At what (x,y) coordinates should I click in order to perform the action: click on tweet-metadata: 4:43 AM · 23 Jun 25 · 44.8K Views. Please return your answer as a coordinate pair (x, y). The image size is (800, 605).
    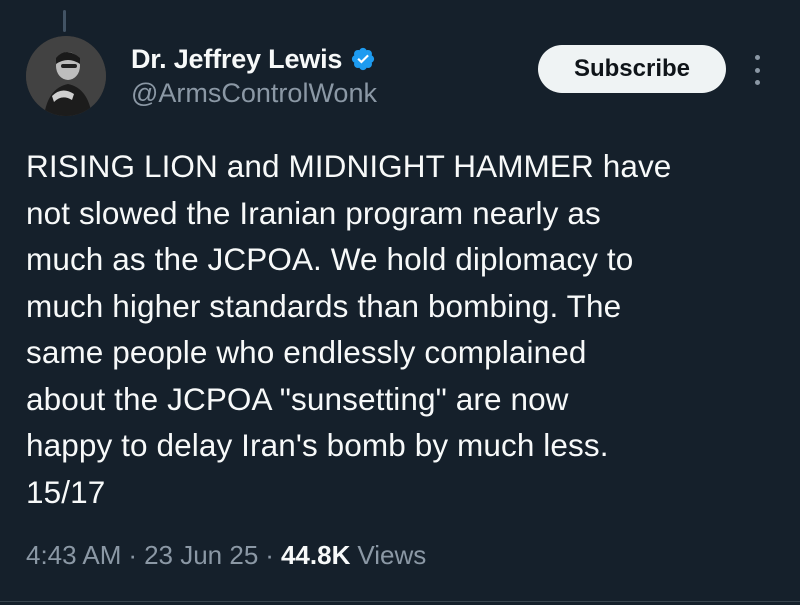
    Looking at the image, I should click on (226, 555).